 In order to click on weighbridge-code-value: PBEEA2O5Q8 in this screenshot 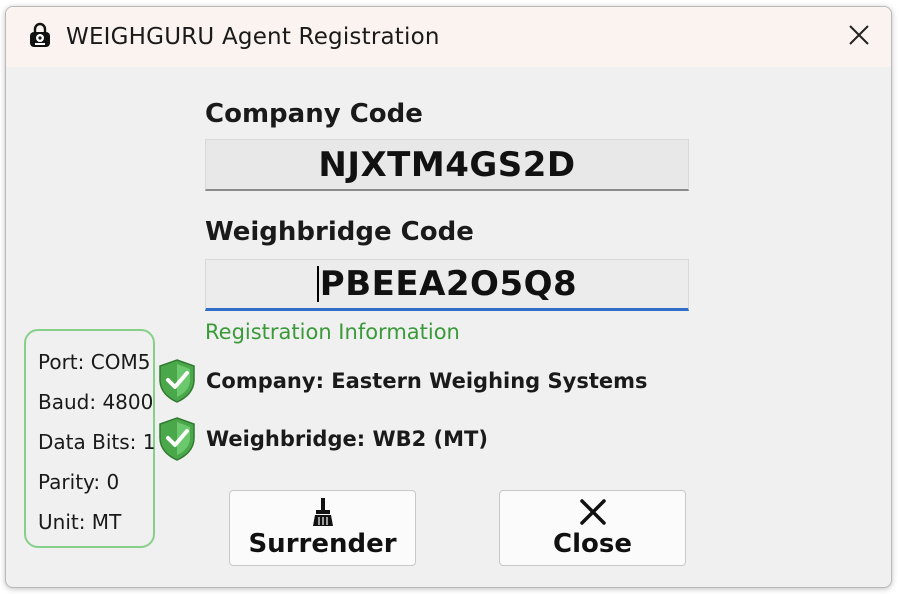, I will do `click(448, 284)`.